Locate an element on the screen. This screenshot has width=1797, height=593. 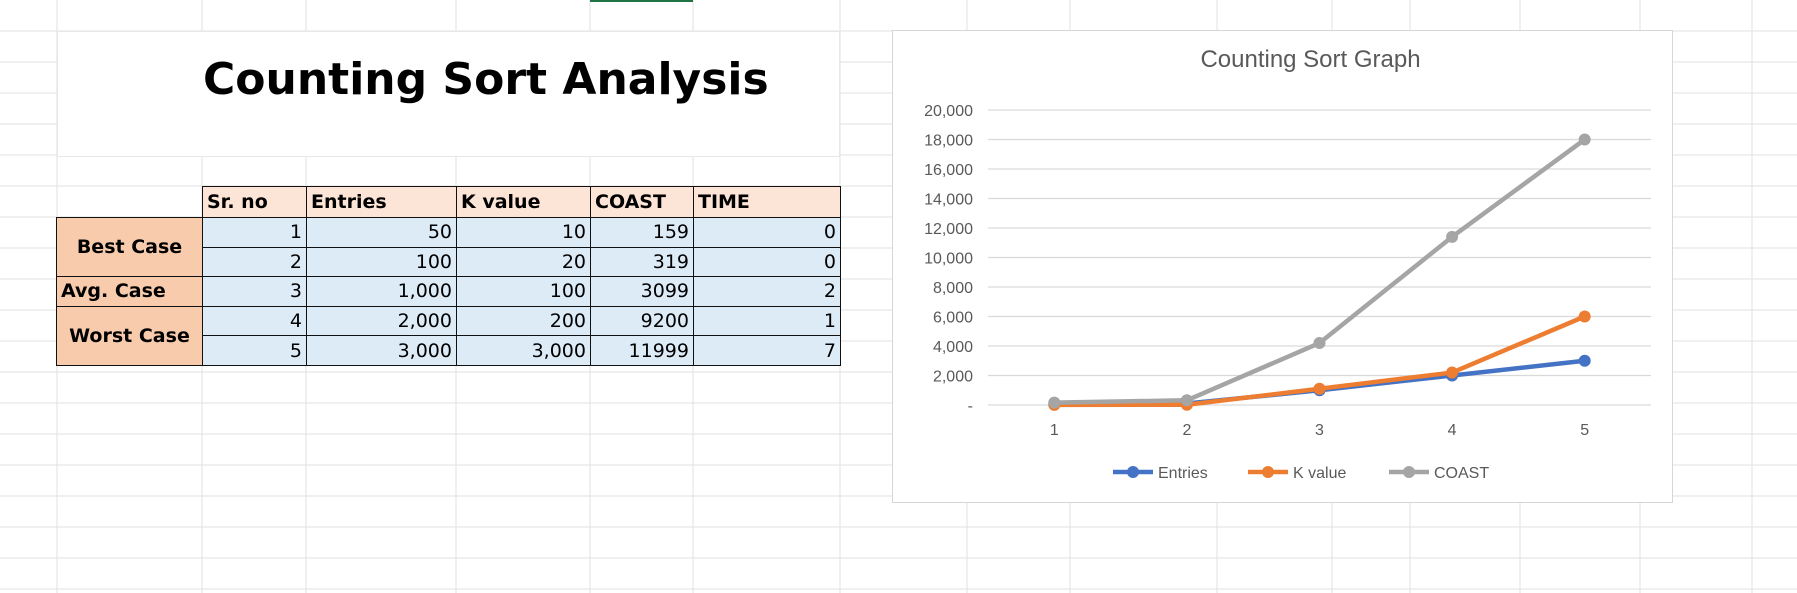
header-corner is located at coordinates (130, 202).